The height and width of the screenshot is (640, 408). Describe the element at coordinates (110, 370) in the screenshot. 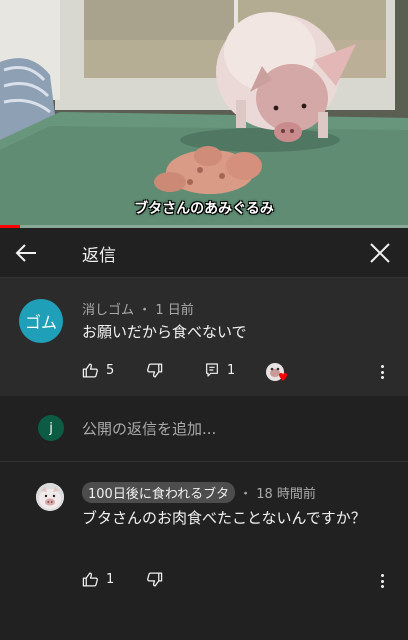

I see `like-count: 5` at that location.